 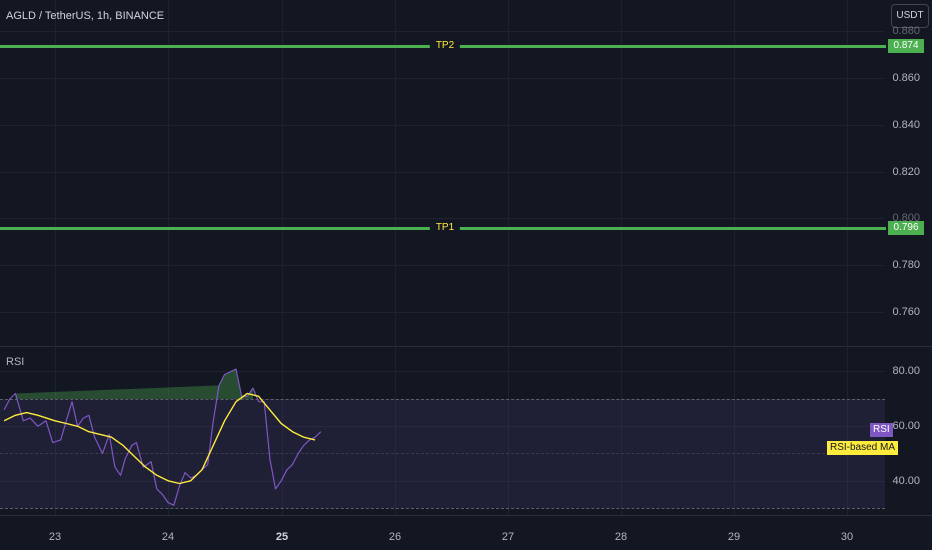 I want to click on pane-separator, so click(x=466, y=346).